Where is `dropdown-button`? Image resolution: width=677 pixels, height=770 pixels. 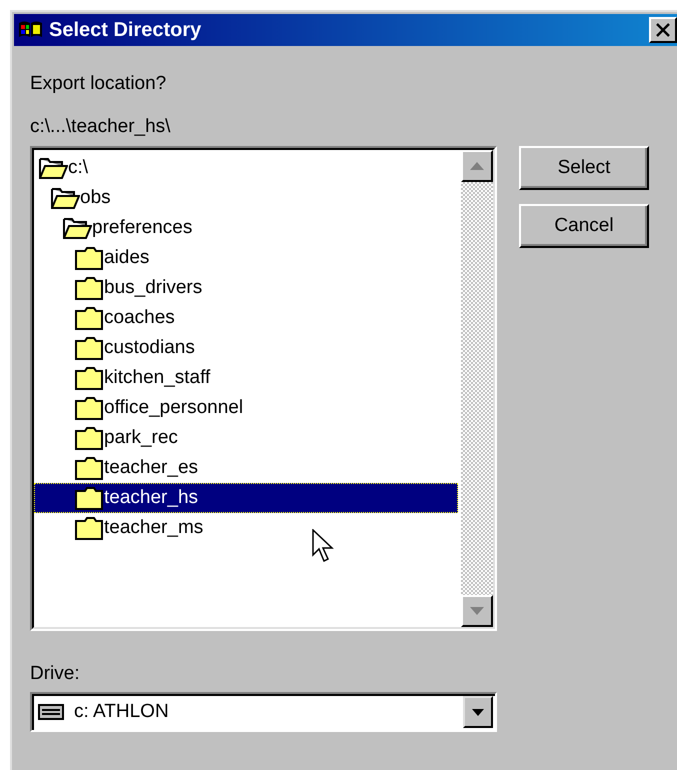
dropdown-button is located at coordinates (478, 712).